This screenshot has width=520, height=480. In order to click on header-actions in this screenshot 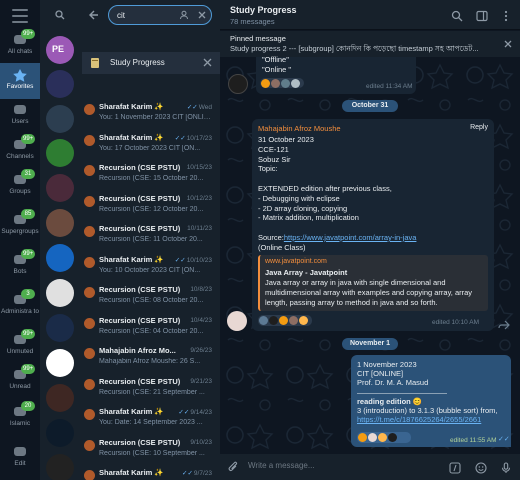, I will do `click(477, 18)`.